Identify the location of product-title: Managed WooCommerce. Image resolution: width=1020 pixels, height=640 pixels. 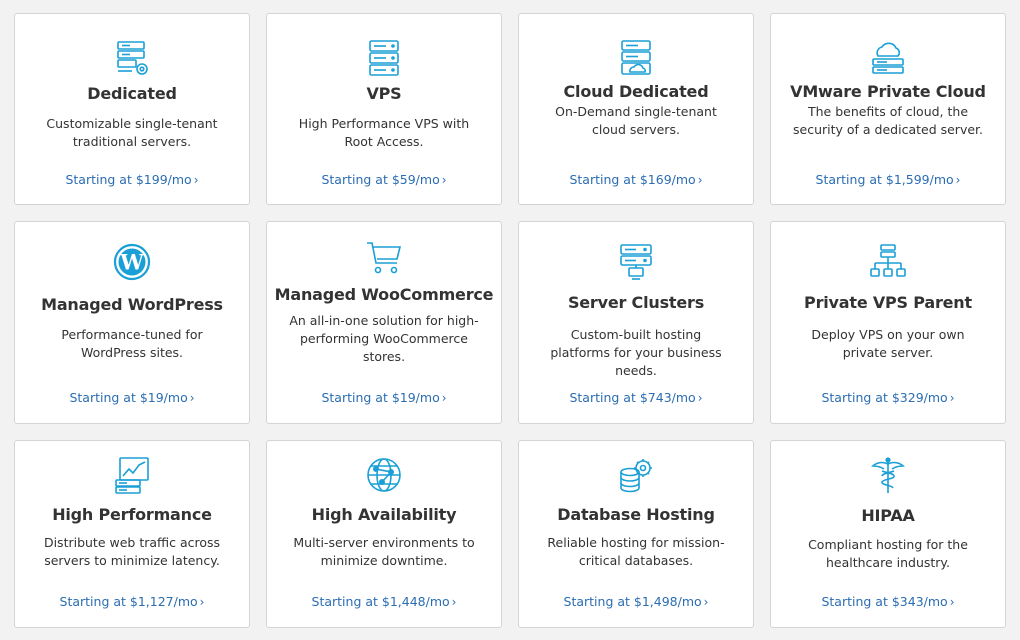
(384, 294).